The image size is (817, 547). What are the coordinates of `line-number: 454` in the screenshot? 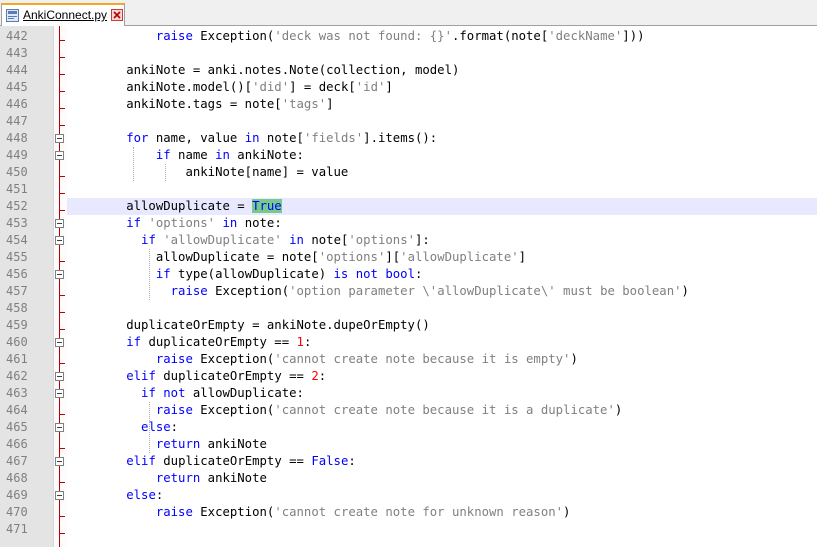 It's located at (17, 240).